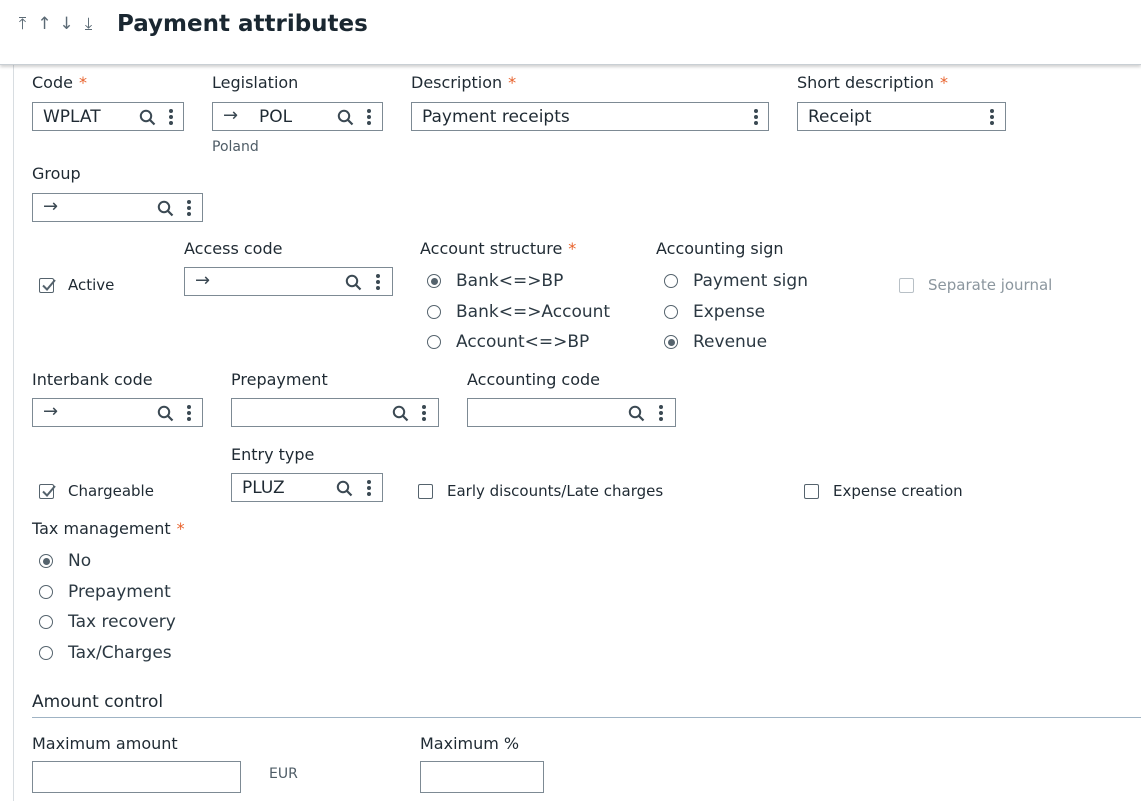 The image size is (1141, 801). Describe the element at coordinates (729, 312) in the screenshot. I see `radio-label: Expense` at that location.